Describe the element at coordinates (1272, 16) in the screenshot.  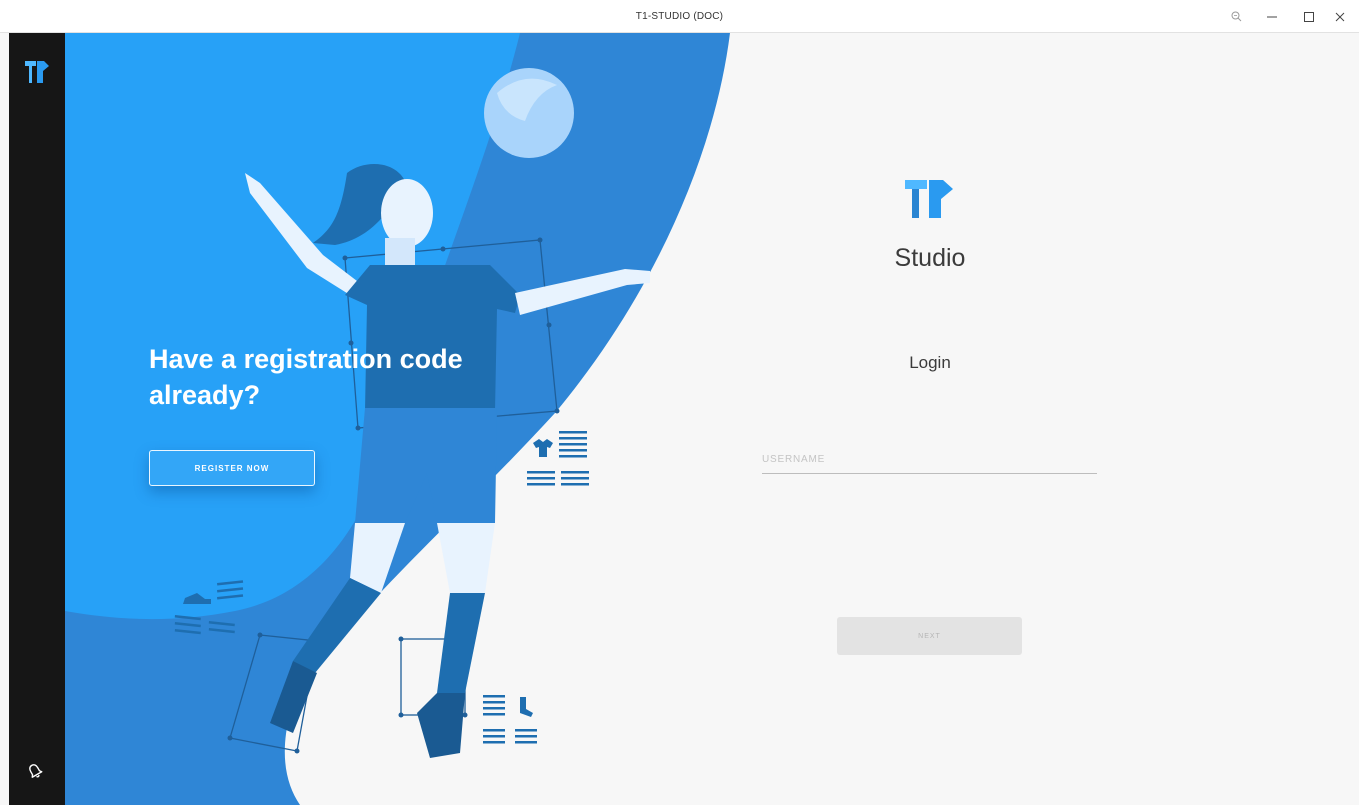
I see `minimize-icon` at that location.